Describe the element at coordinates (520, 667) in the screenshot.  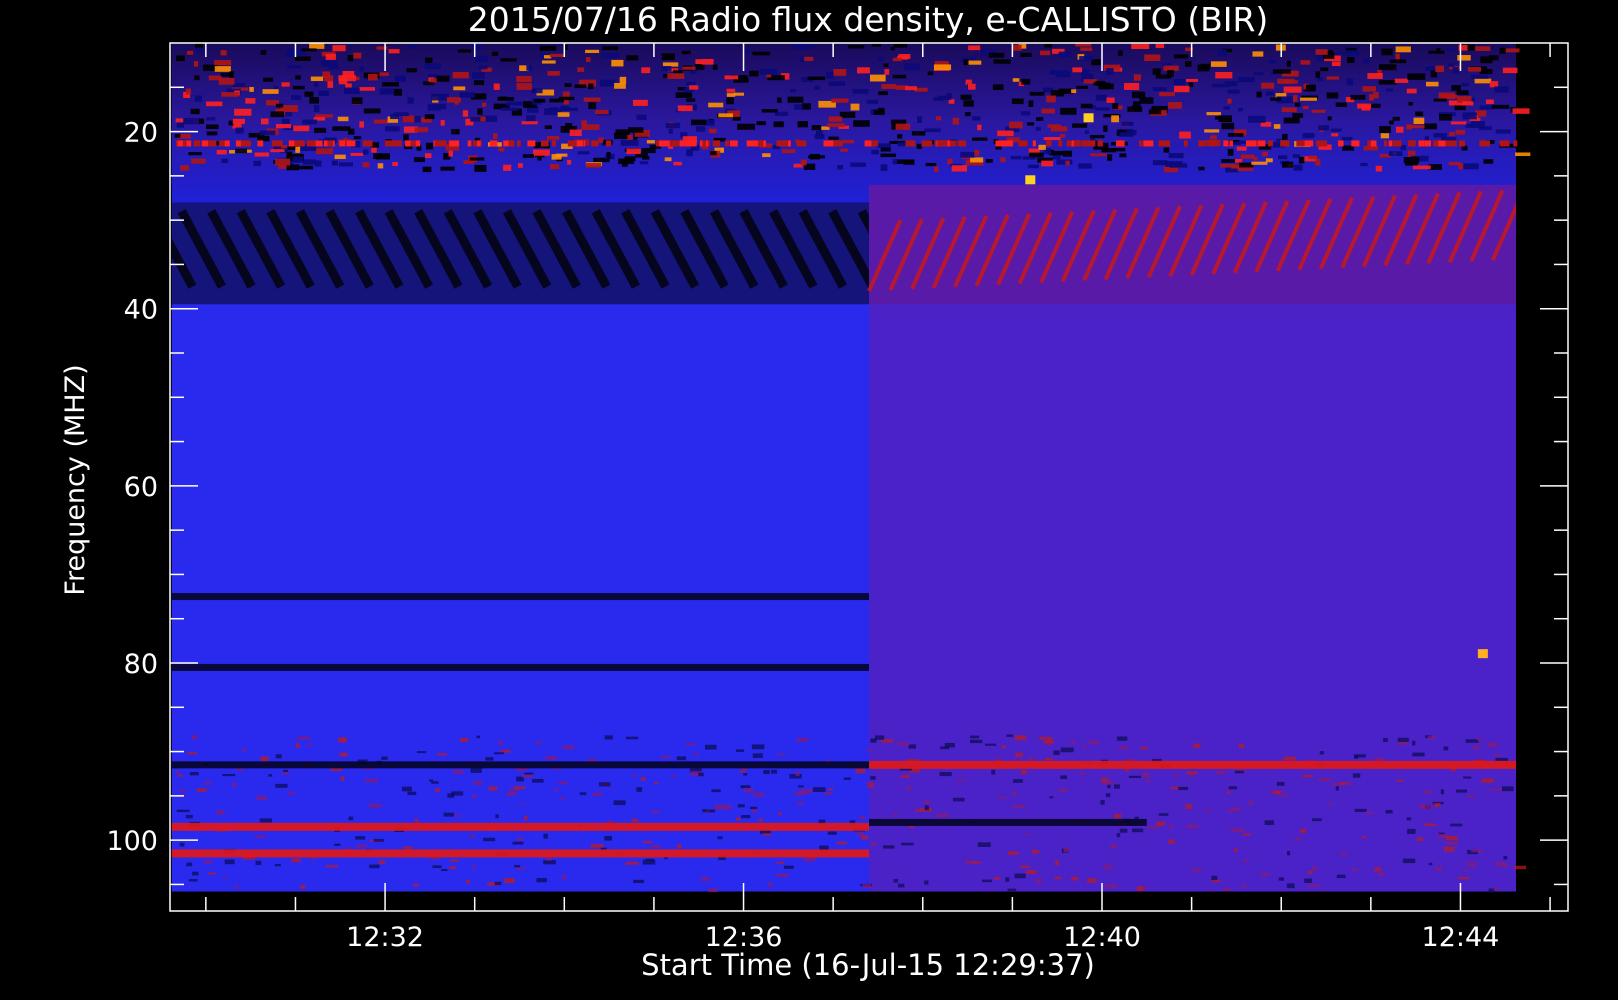
I see `dark-band` at that location.